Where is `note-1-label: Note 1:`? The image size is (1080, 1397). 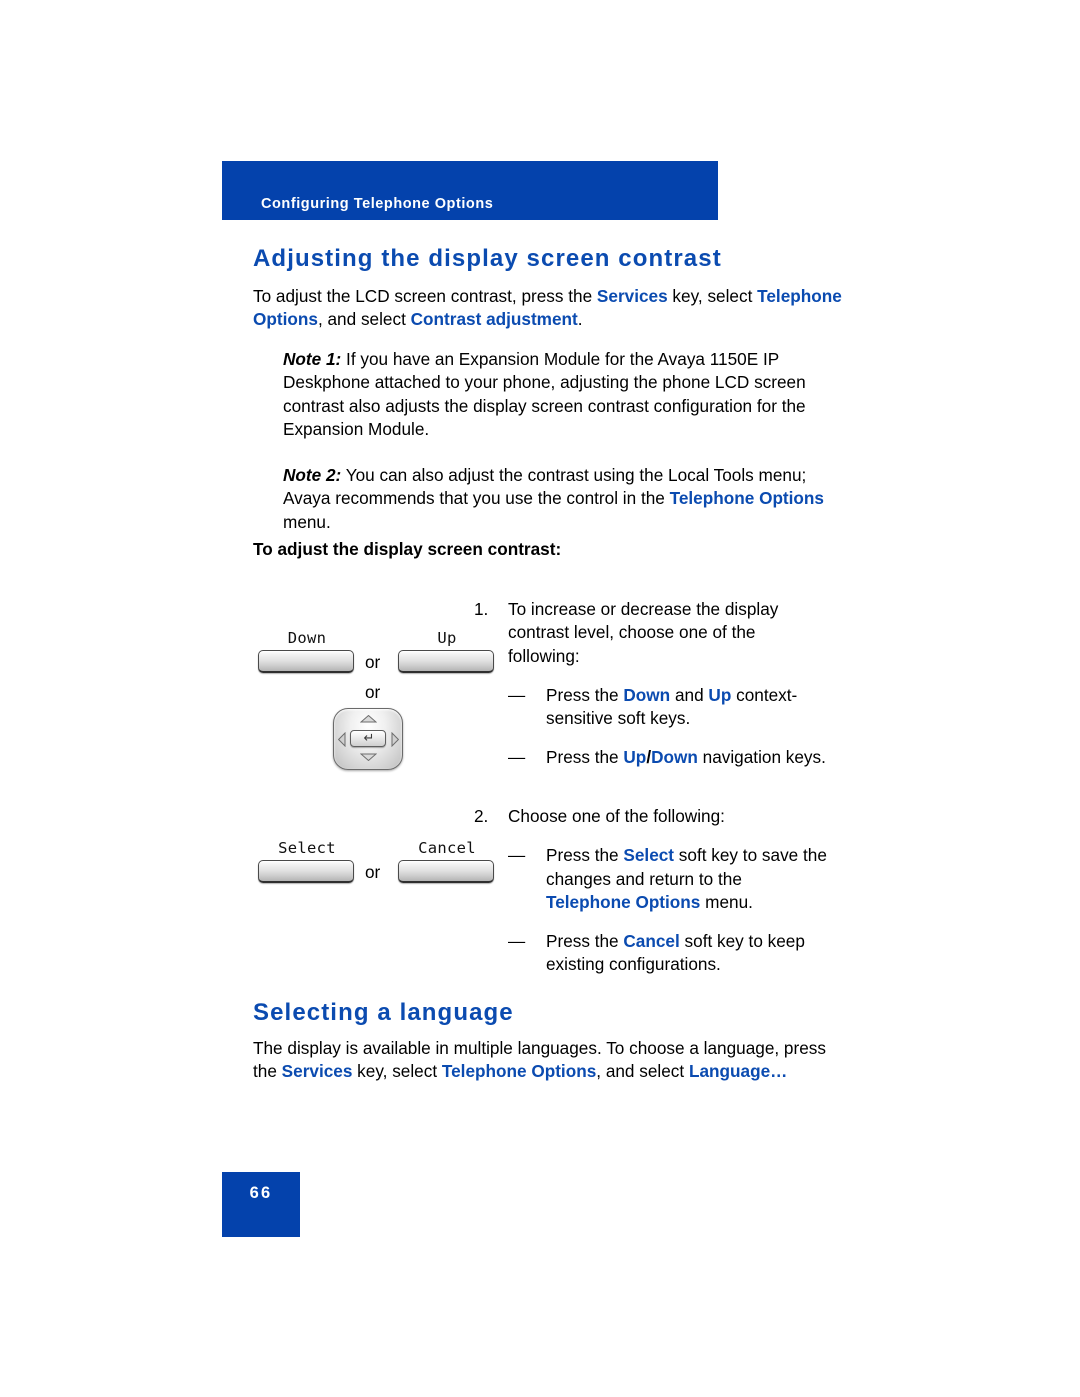
note-1-label: Note 1: is located at coordinates (312, 359).